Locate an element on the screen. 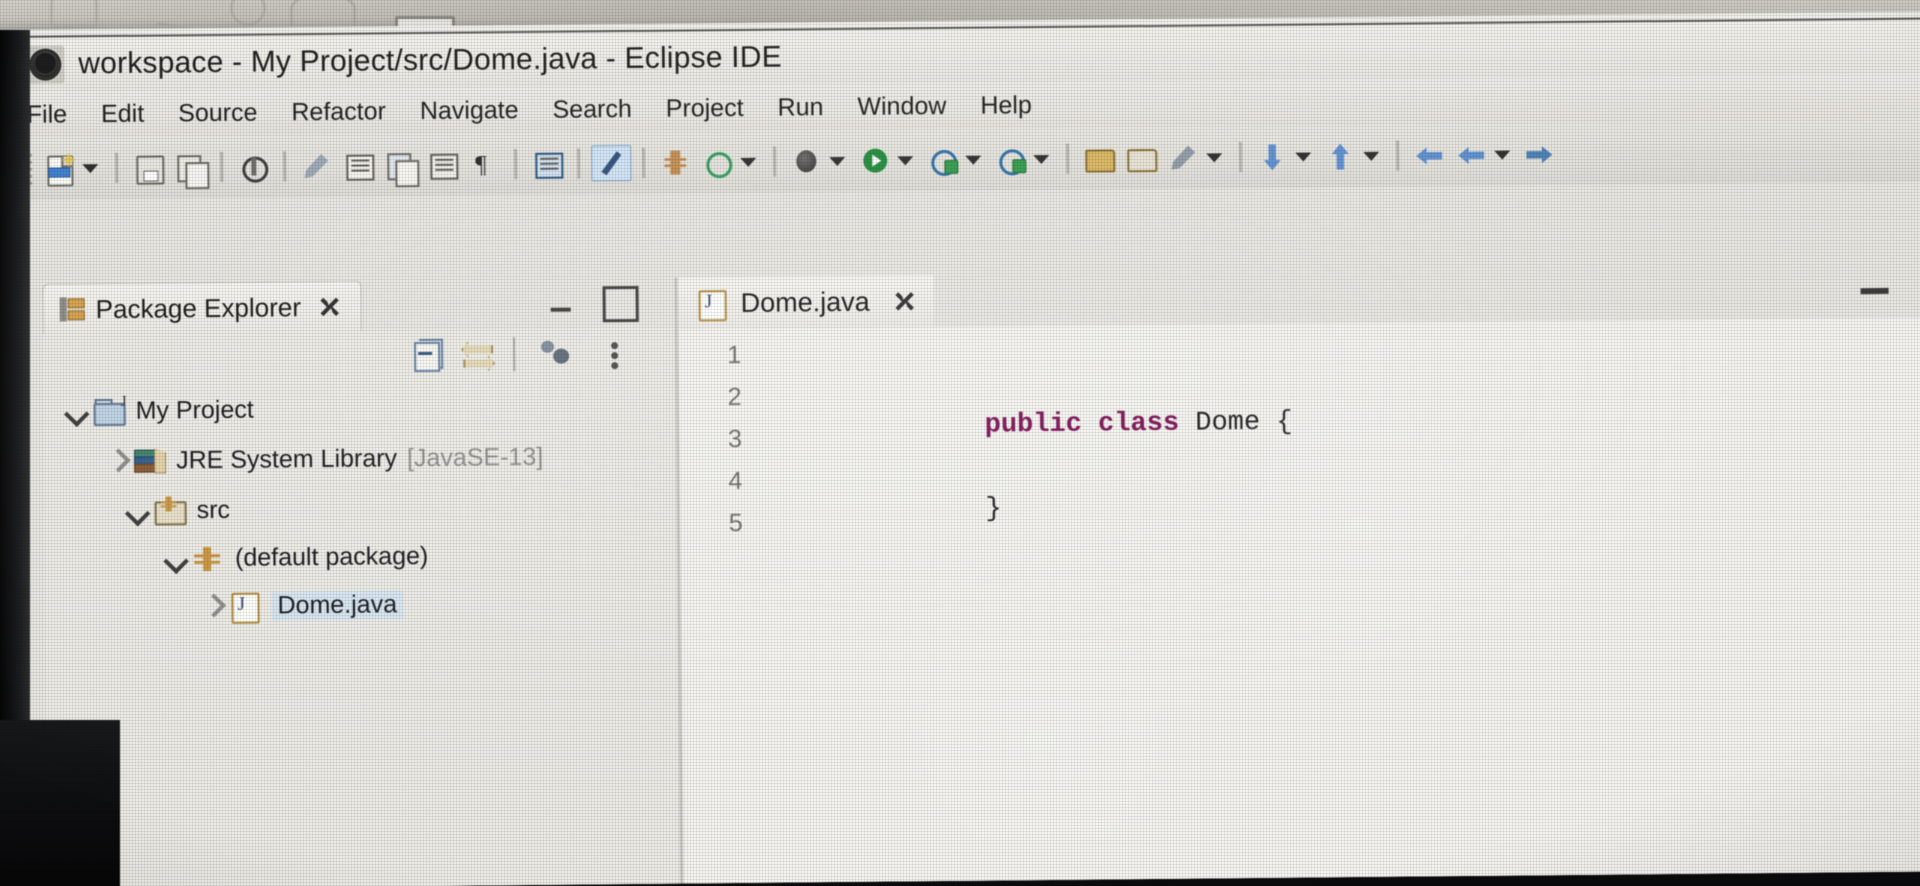 This screenshot has height=886, width=1920. minimize-icon is located at coordinates (562, 303).